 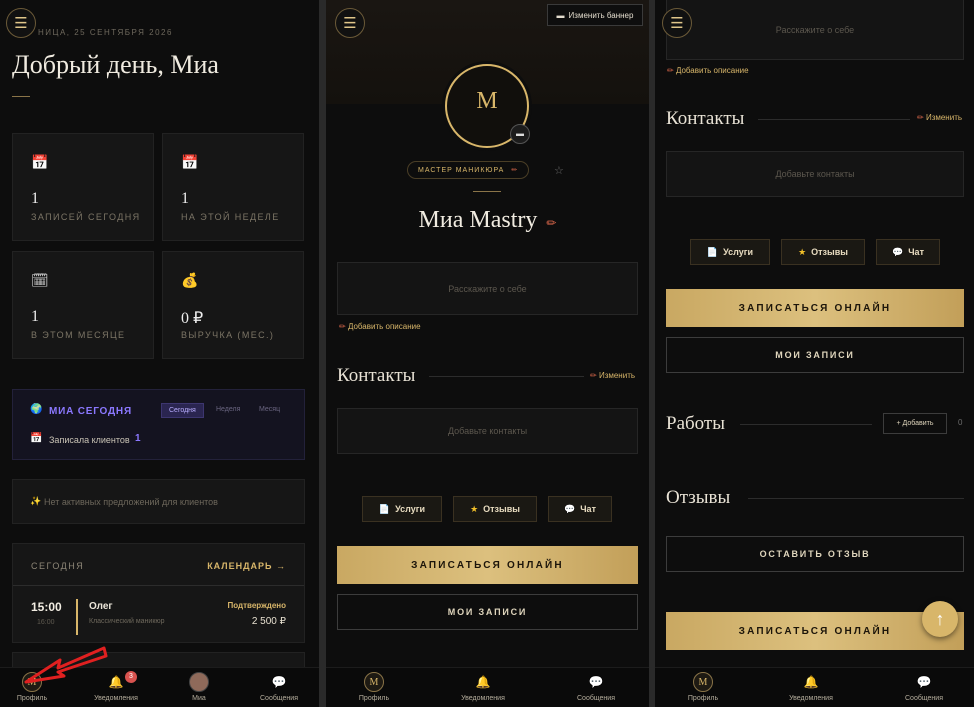 What do you see at coordinates (487, 101) in the screenshot?
I see `avatar-letter: M` at bounding box center [487, 101].